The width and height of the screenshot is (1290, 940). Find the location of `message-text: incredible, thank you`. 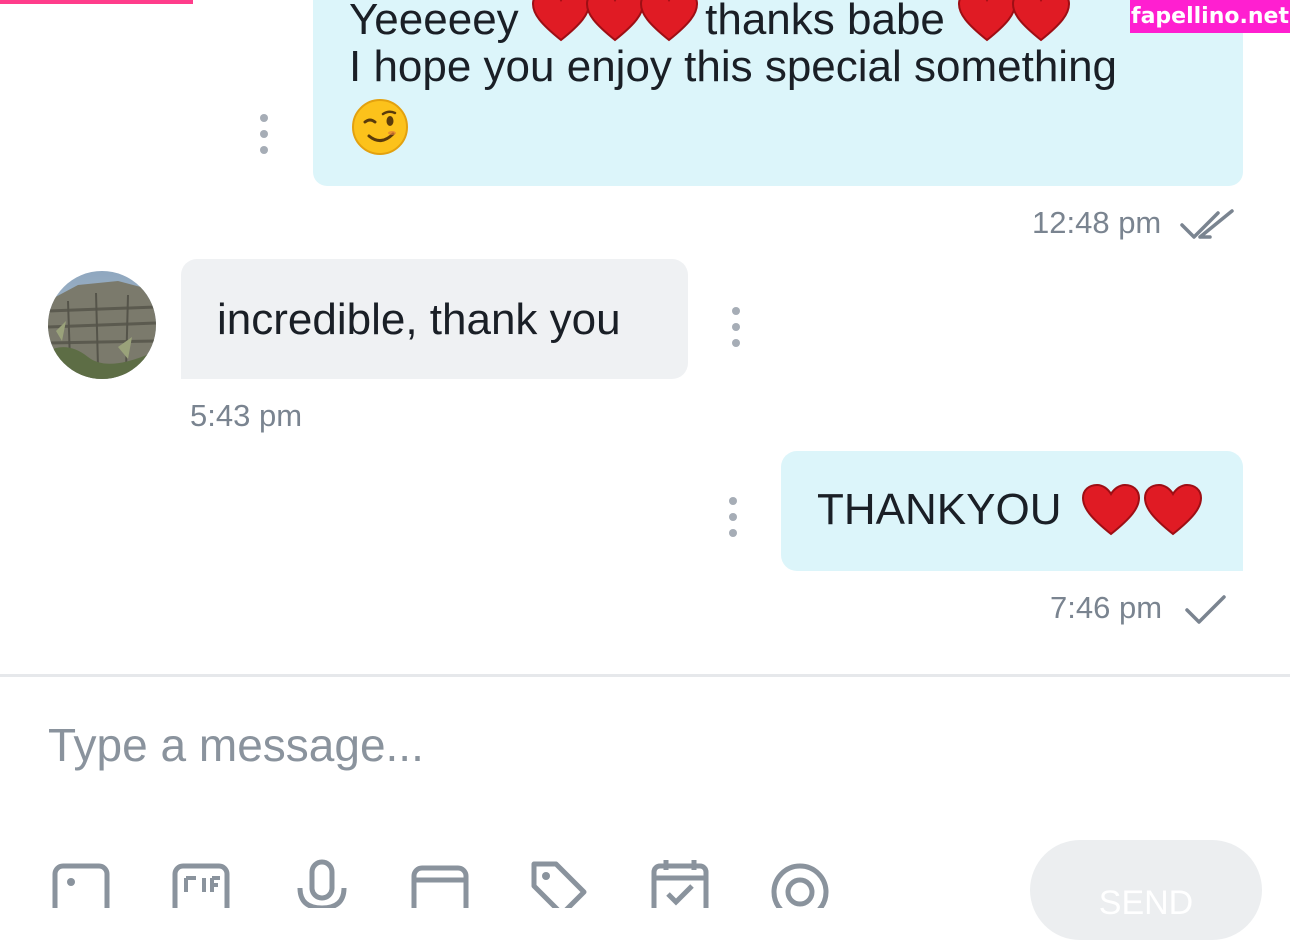

message-text: incredible, thank you is located at coordinates (419, 319).